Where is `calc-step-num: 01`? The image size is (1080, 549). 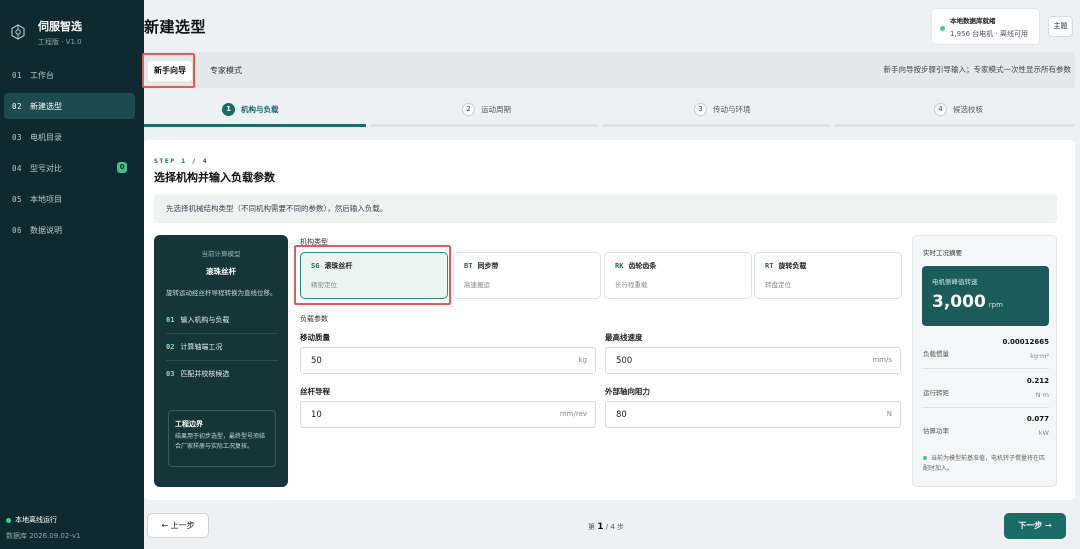
calc-step-num: 01 is located at coordinates (170, 320).